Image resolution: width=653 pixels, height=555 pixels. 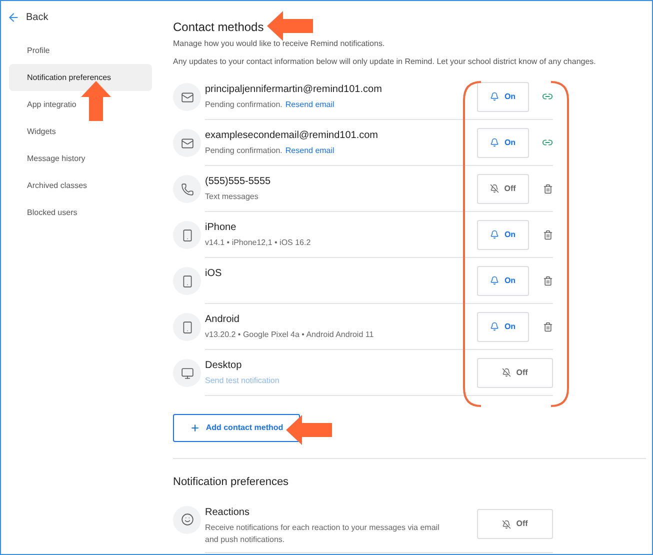 I want to click on section-description: Manage how you would like to receive Remind notifications., so click(x=279, y=44).